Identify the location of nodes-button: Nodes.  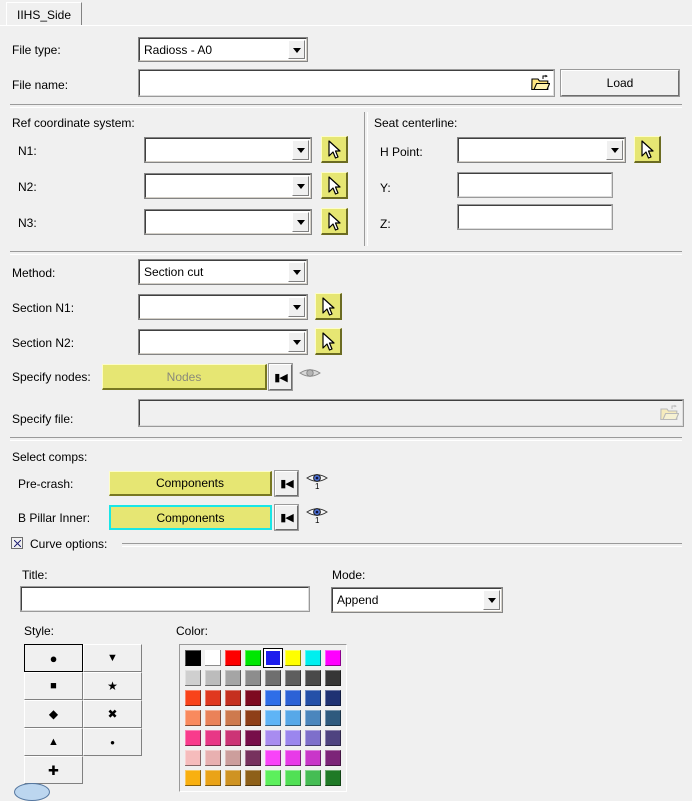
(184, 377).